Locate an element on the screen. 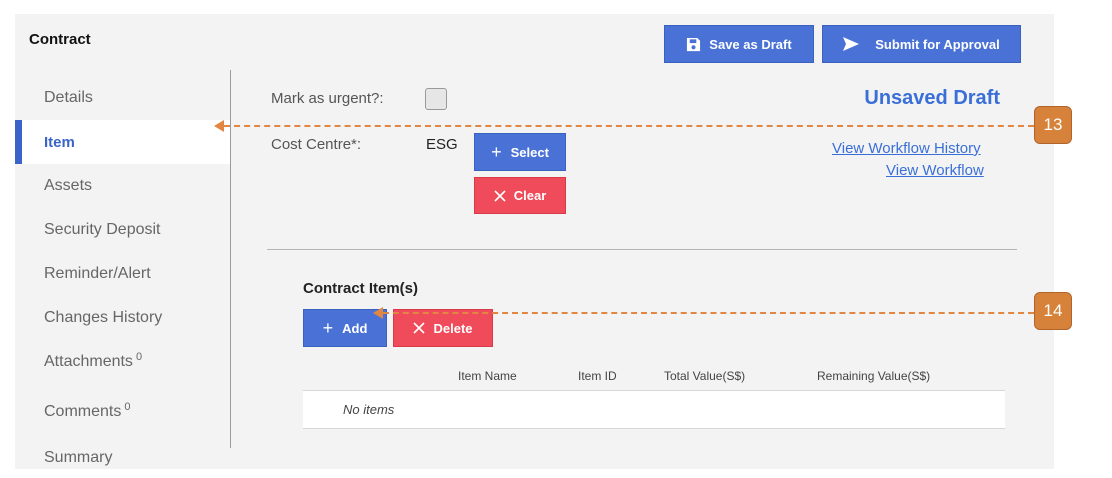 Image resolution: width=1112 pixels, height=478 pixels. callout-13-arrowhead is located at coordinates (219, 126).